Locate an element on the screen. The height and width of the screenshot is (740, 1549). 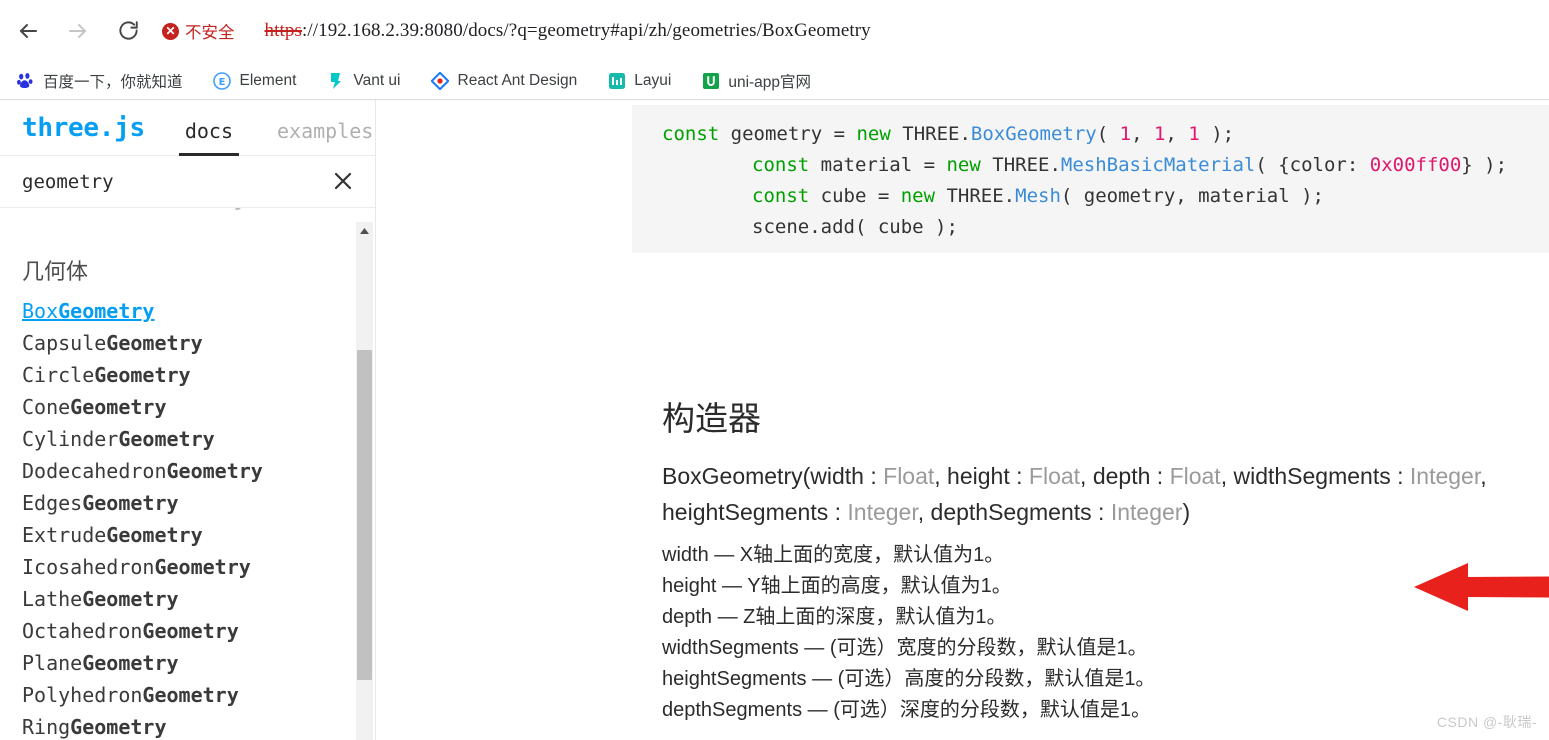
back-button is located at coordinates (28, 31).